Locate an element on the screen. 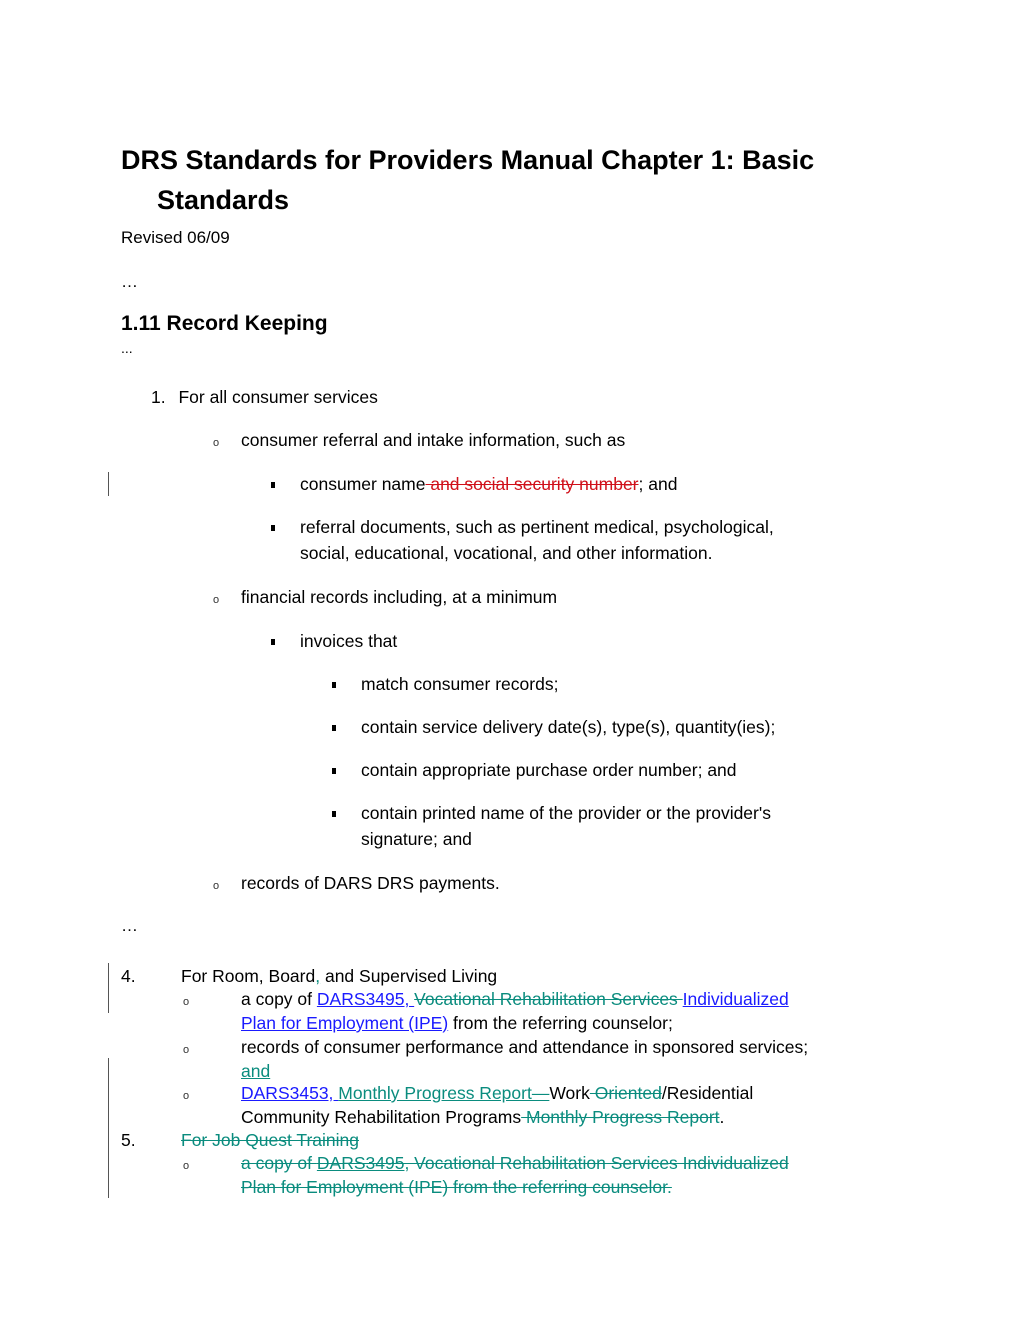 The image size is (1020, 1320). text-run: from the referring counselor; is located at coordinates (560, 1023).